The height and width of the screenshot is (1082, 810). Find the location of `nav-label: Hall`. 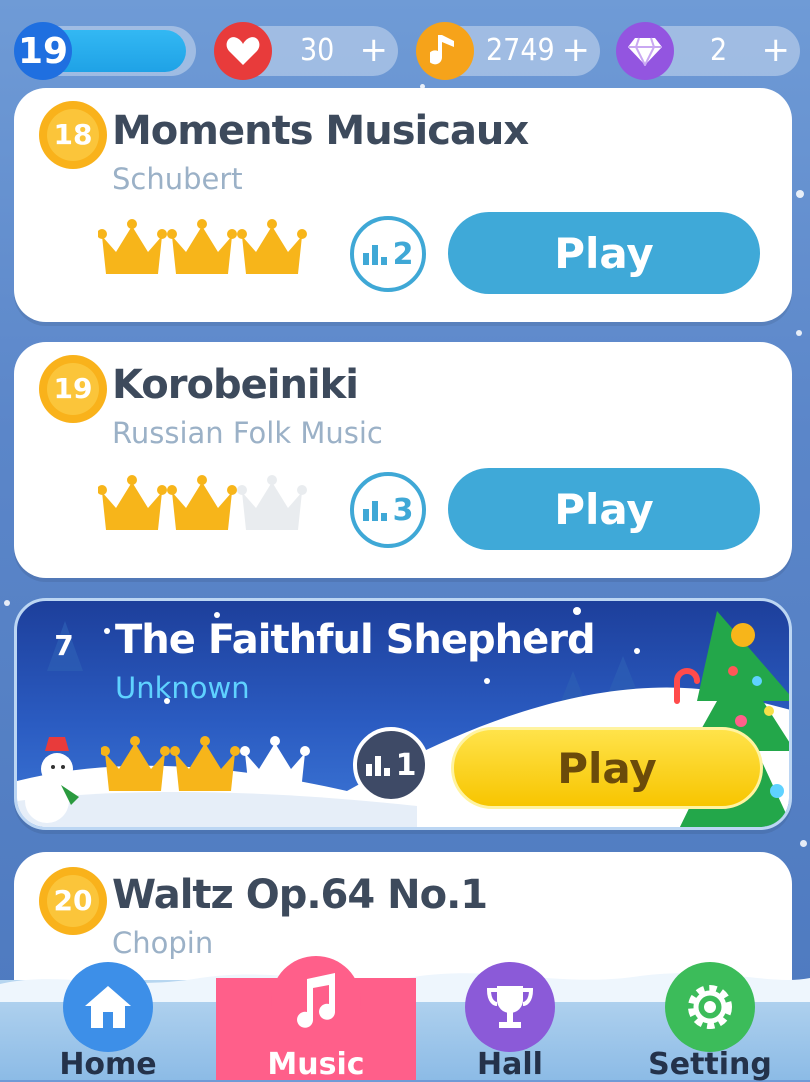

nav-label: Hall is located at coordinates (510, 1064).